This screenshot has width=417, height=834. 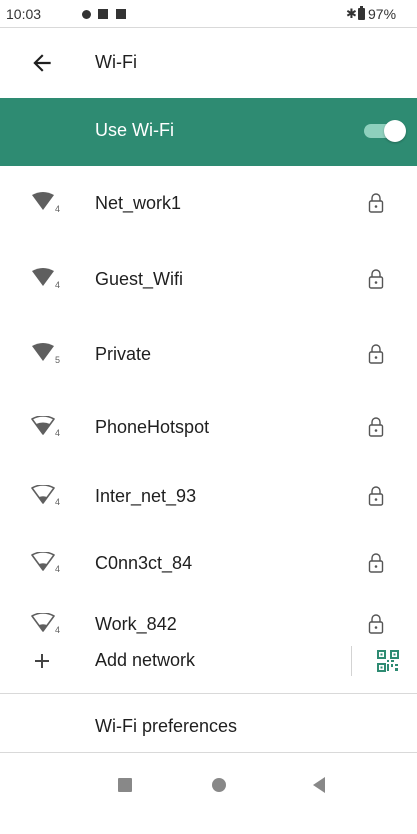 I want to click on network-name: Inter_net_93, so click(x=146, y=496).